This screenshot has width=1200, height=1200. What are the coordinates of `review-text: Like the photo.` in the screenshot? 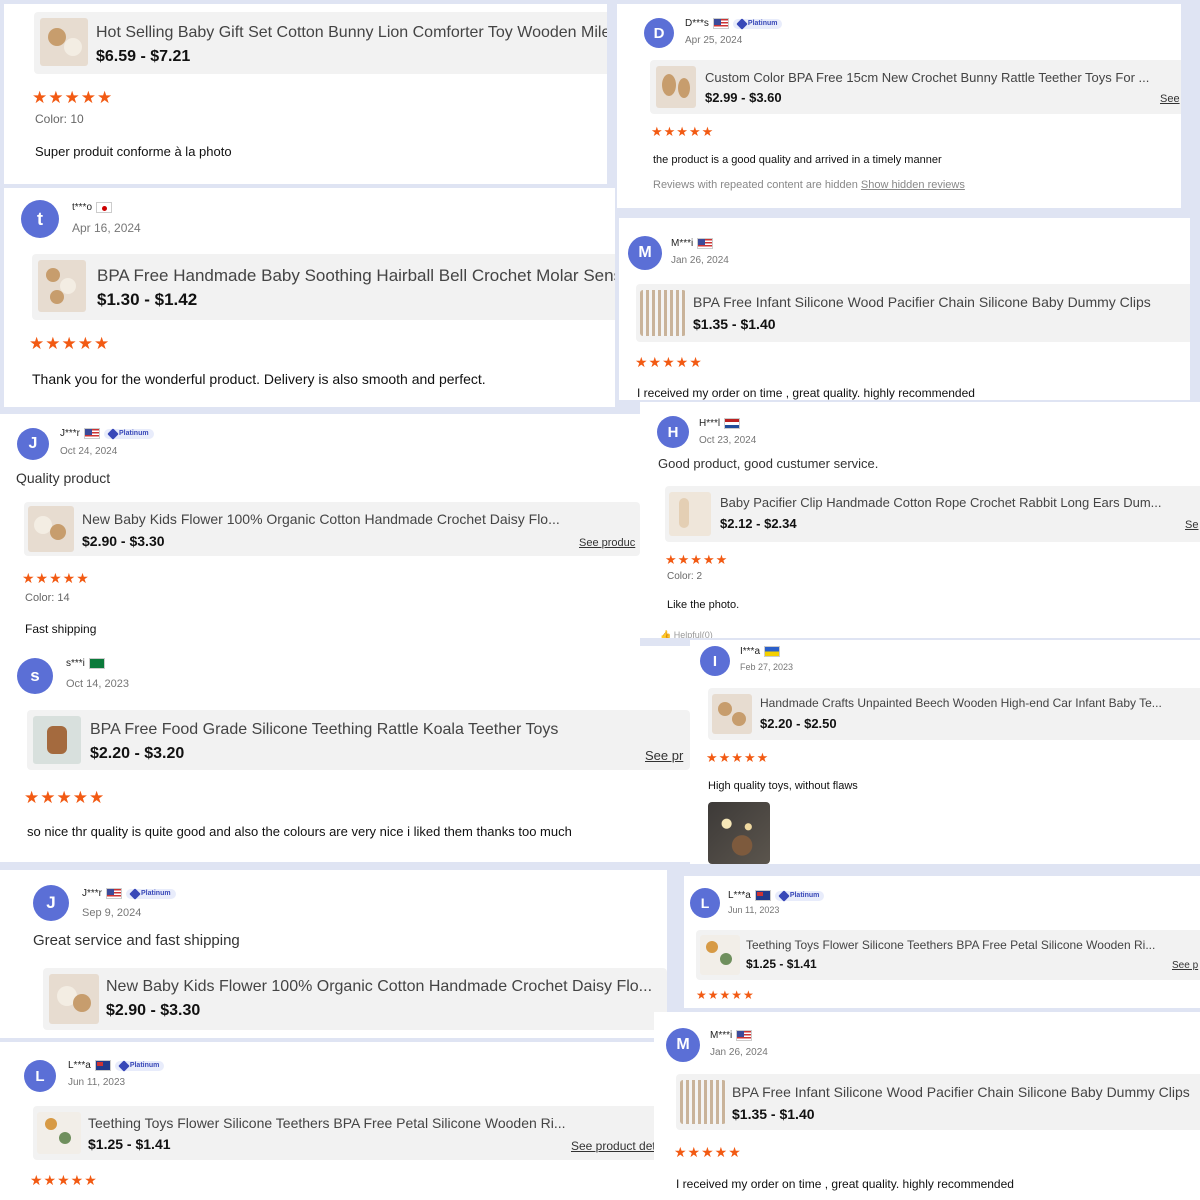 It's located at (703, 605).